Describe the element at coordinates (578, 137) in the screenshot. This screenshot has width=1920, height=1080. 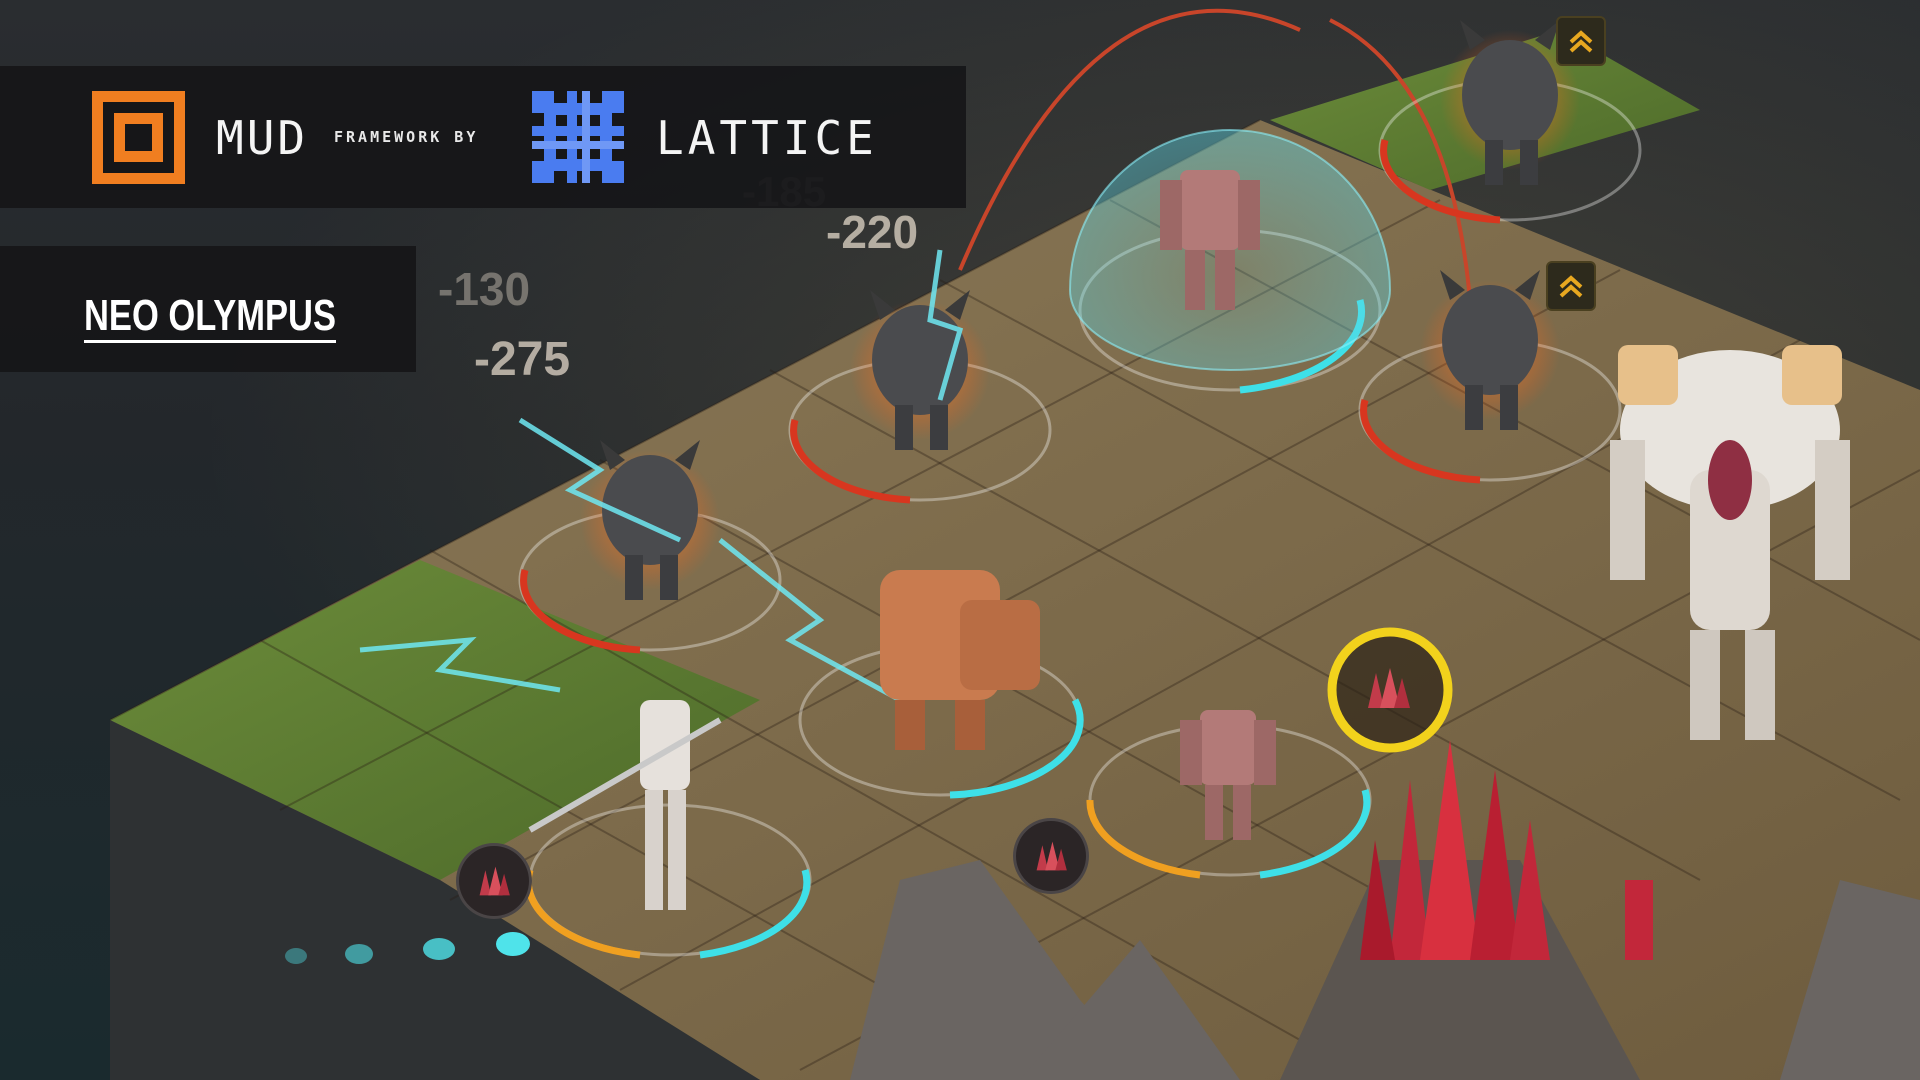
I see `lattice-logo` at that location.